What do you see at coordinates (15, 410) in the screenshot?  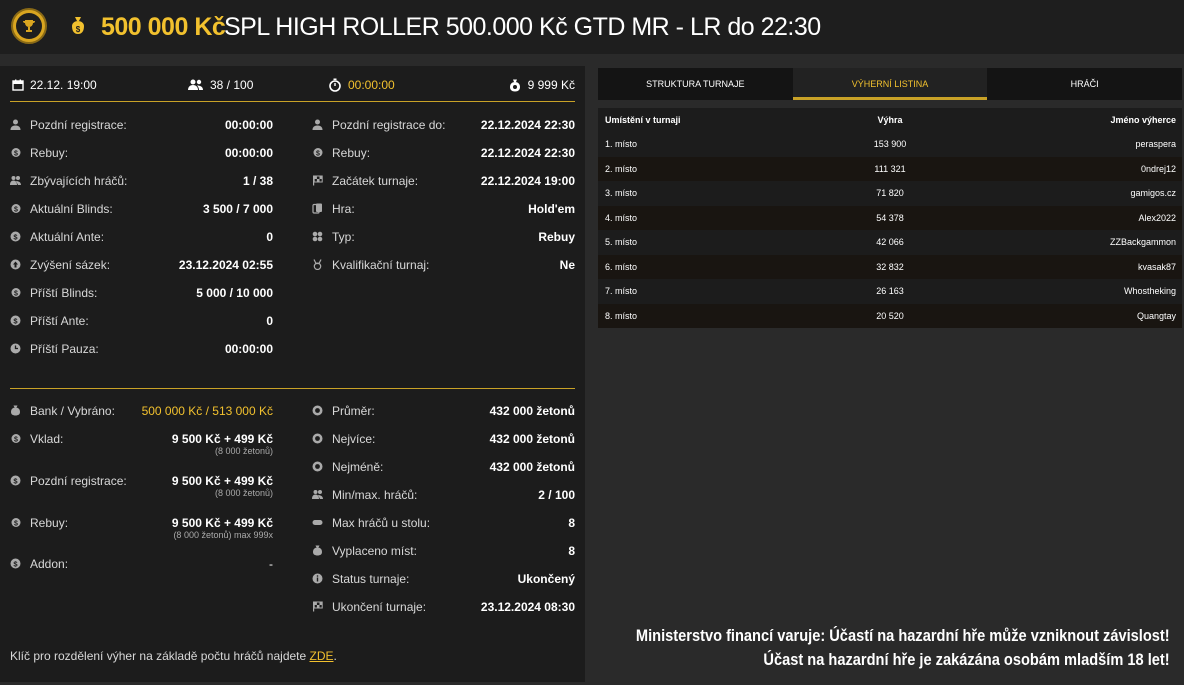 I see `money-bag-icon` at bounding box center [15, 410].